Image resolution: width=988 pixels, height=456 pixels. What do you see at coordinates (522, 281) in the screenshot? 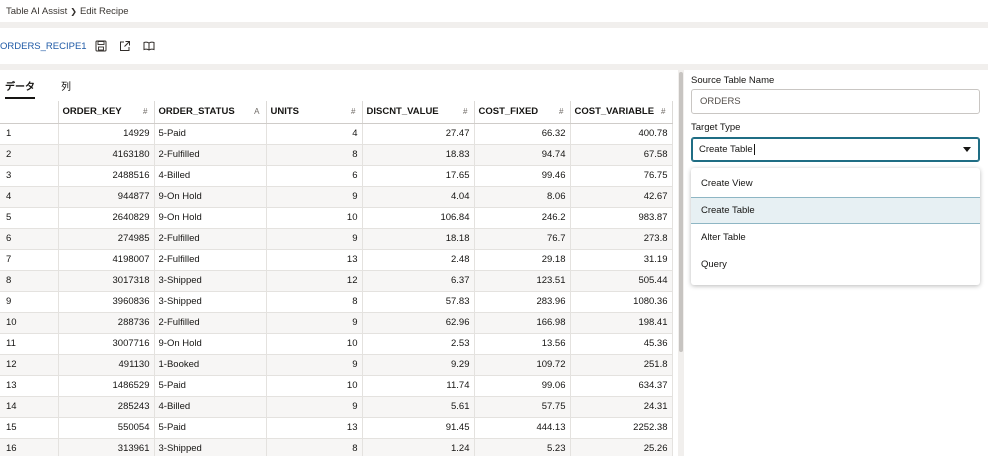
I see `table-cell: 123.51` at bounding box center [522, 281].